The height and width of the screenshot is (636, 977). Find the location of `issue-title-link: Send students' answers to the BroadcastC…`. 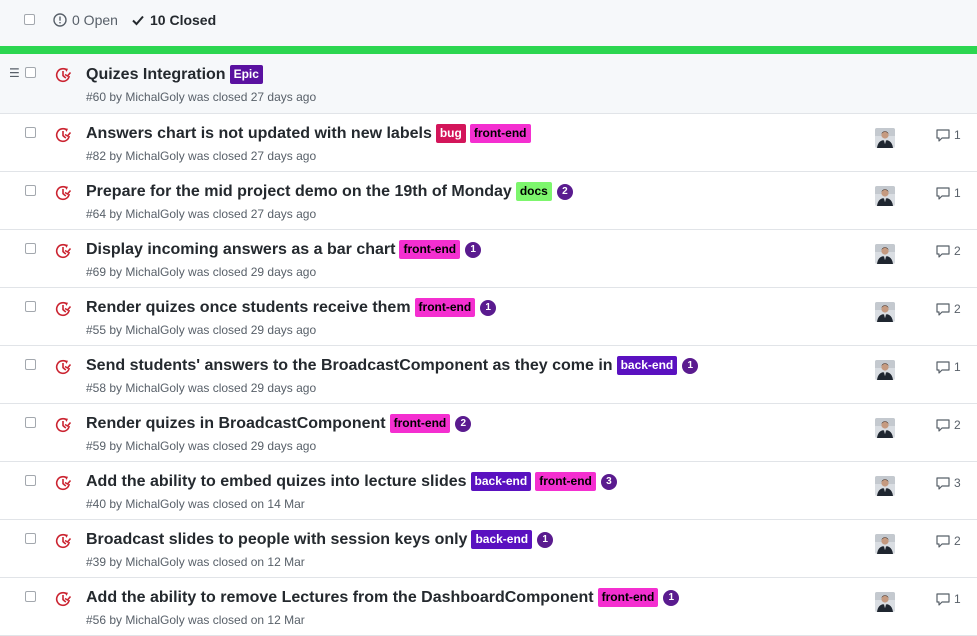

issue-title-link: Send students' answers to the BroadcastC… is located at coordinates (349, 366).